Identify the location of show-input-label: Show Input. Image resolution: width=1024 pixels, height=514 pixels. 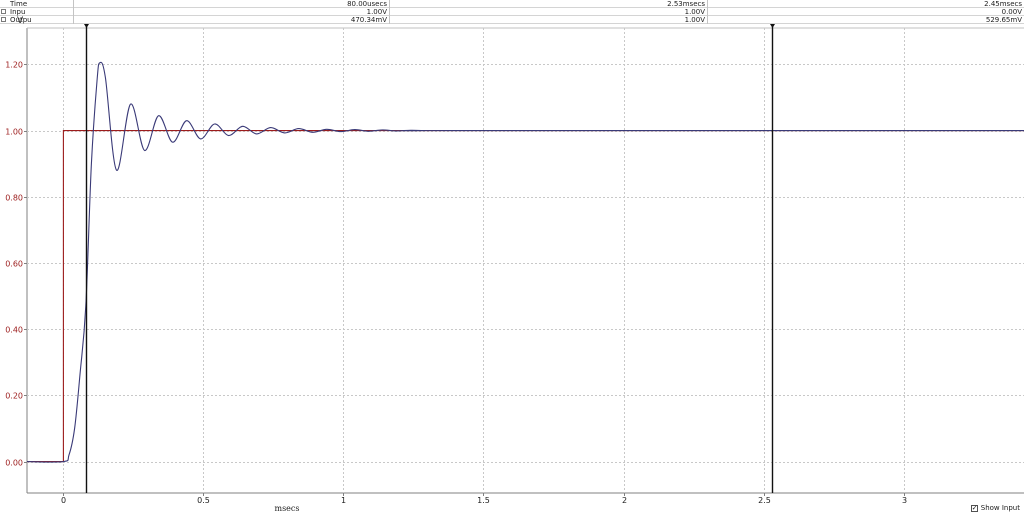
(1000, 508).